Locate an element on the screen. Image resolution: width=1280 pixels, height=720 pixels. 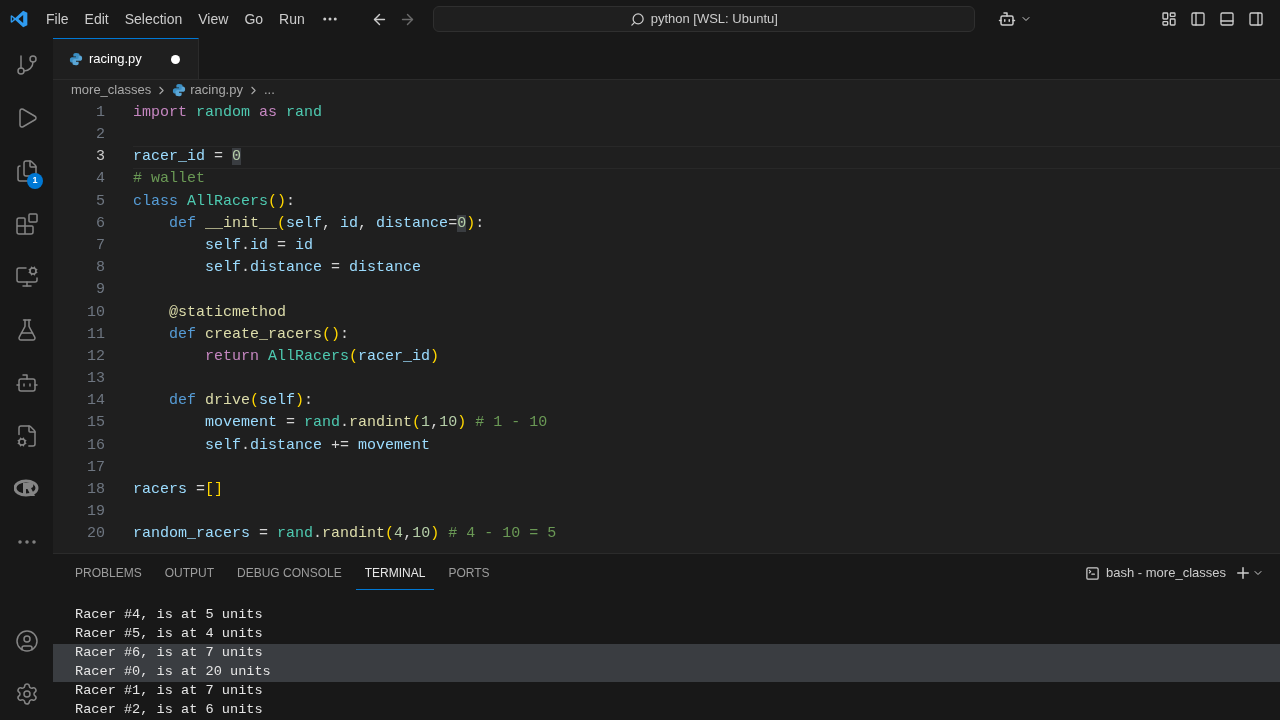
line-number: 10 is located at coordinates (95, 312).